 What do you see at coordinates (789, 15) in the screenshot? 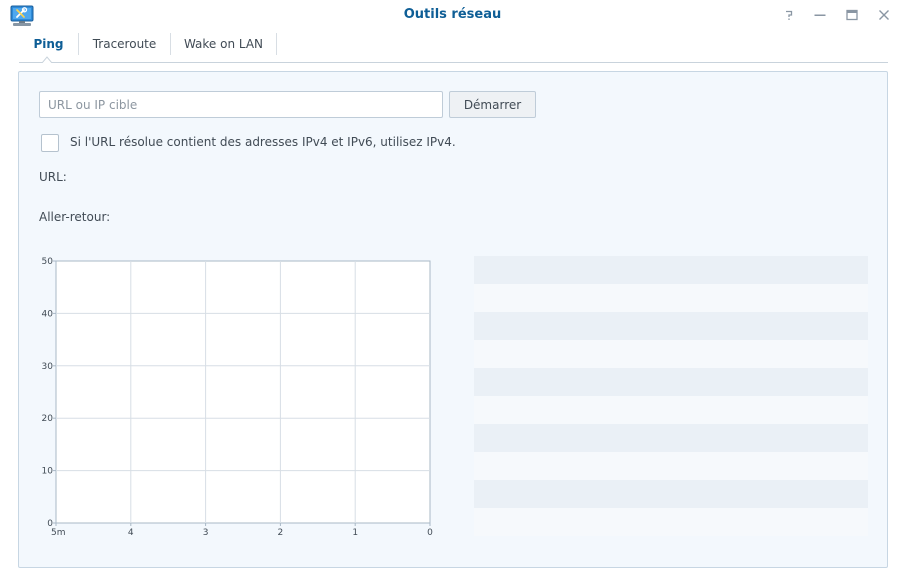
I see `help-icon` at bounding box center [789, 15].